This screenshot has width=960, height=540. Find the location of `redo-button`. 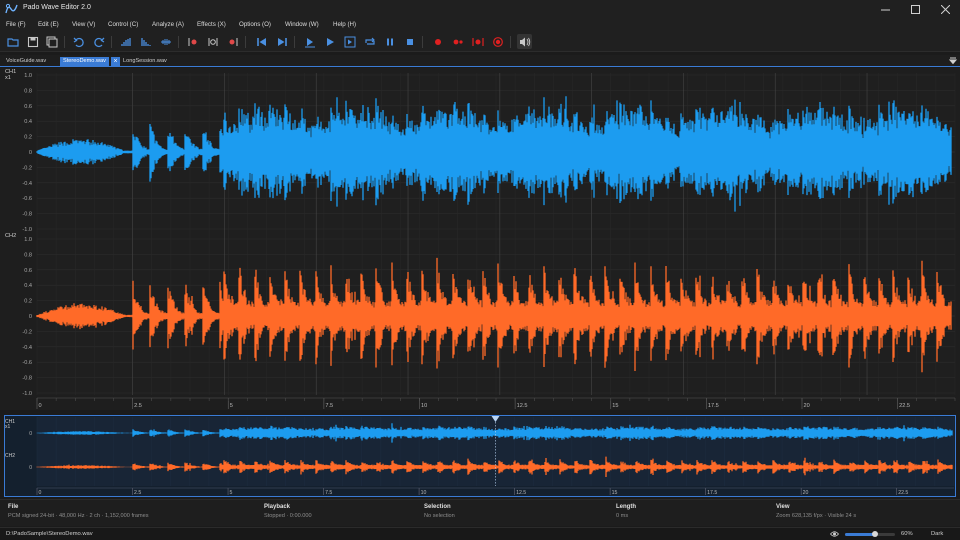

redo-button is located at coordinates (98, 41).